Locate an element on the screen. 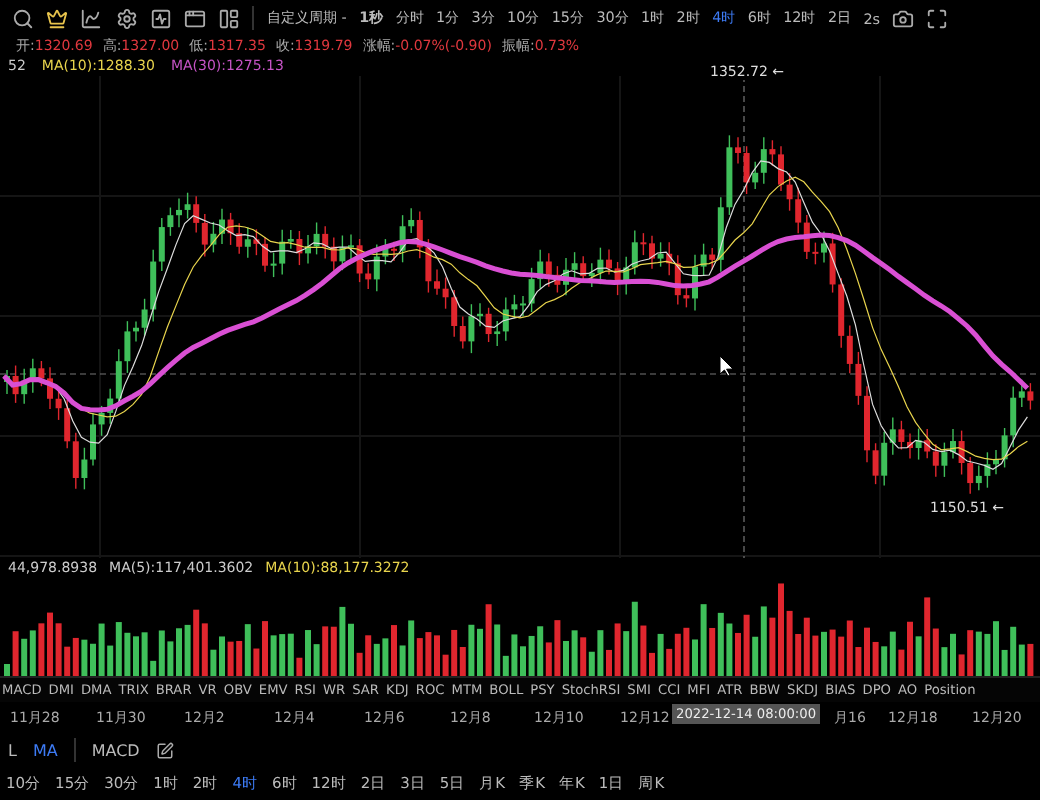 This screenshot has height=800, width=1040. chart-window-icon is located at coordinates (160, 18).